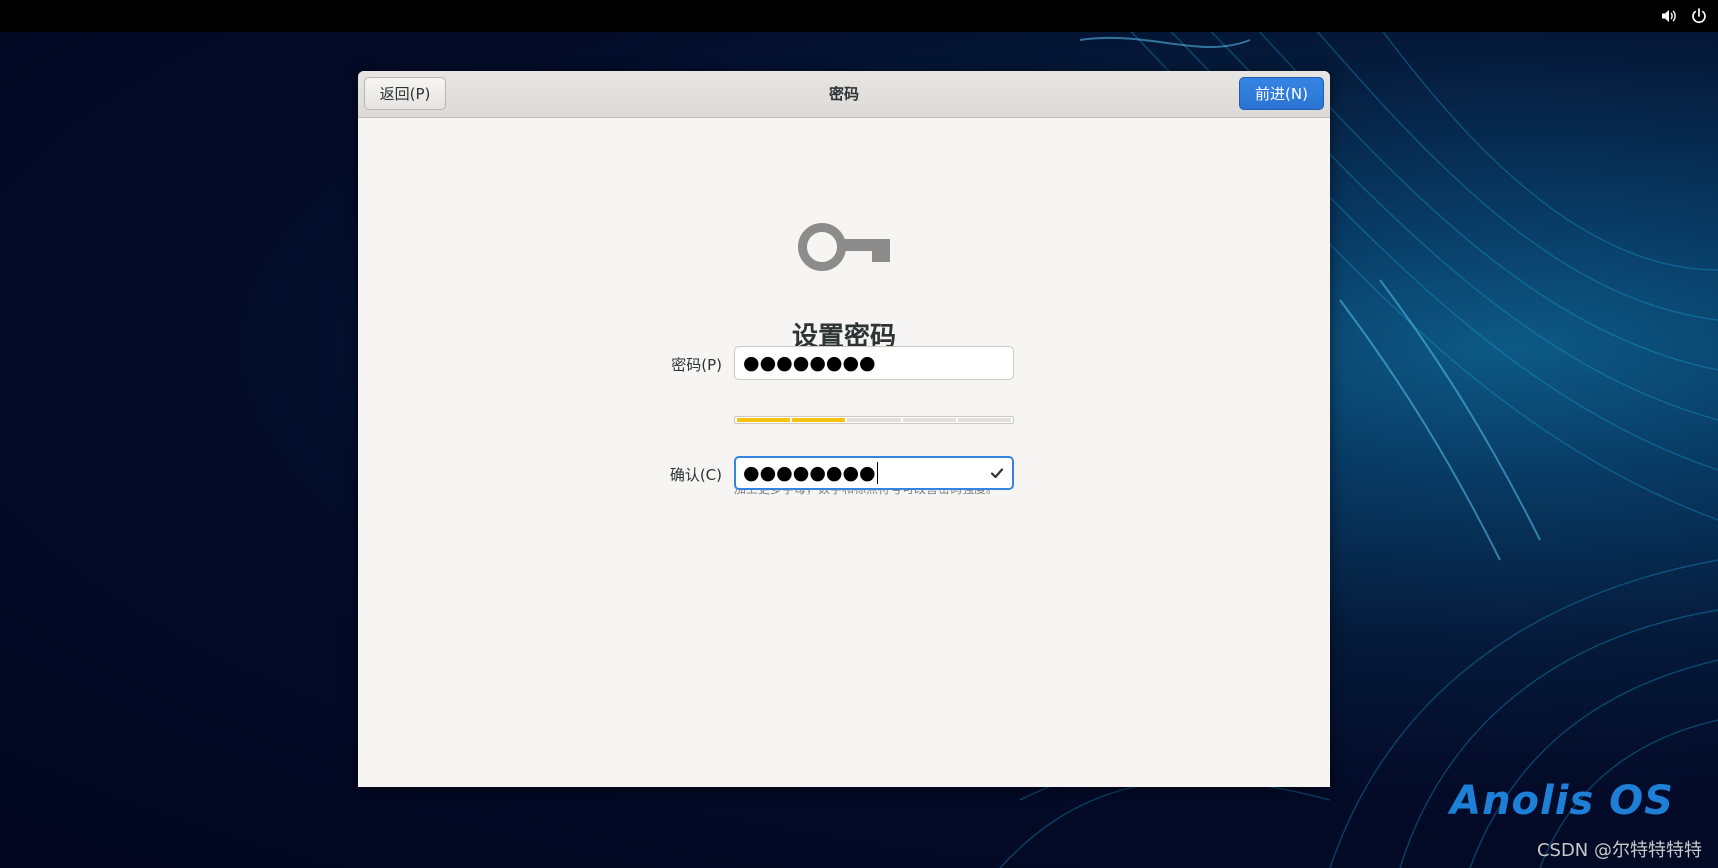  I want to click on top-bar, so click(859, 16).